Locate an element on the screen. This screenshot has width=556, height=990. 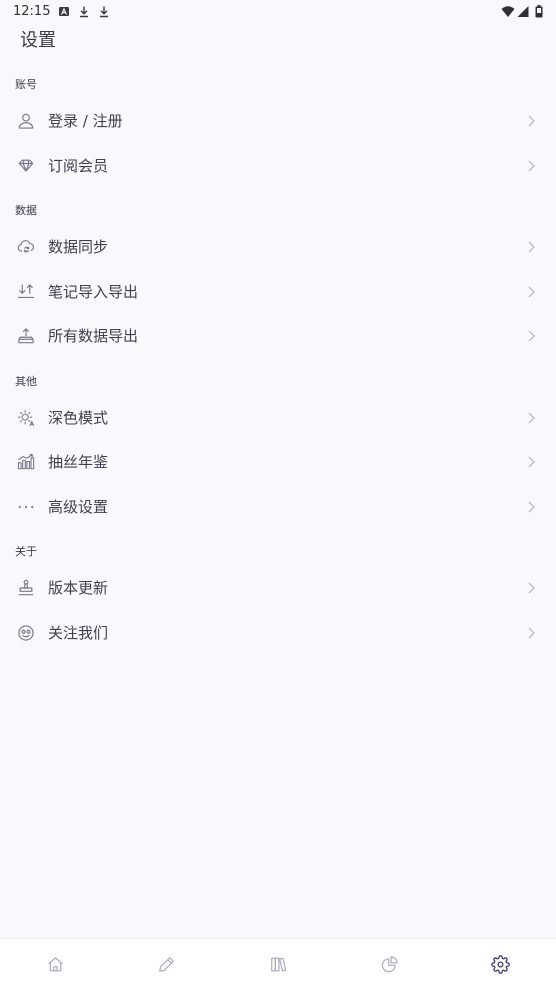
settings-item-label: 笔记导入导出 is located at coordinates (93, 291).